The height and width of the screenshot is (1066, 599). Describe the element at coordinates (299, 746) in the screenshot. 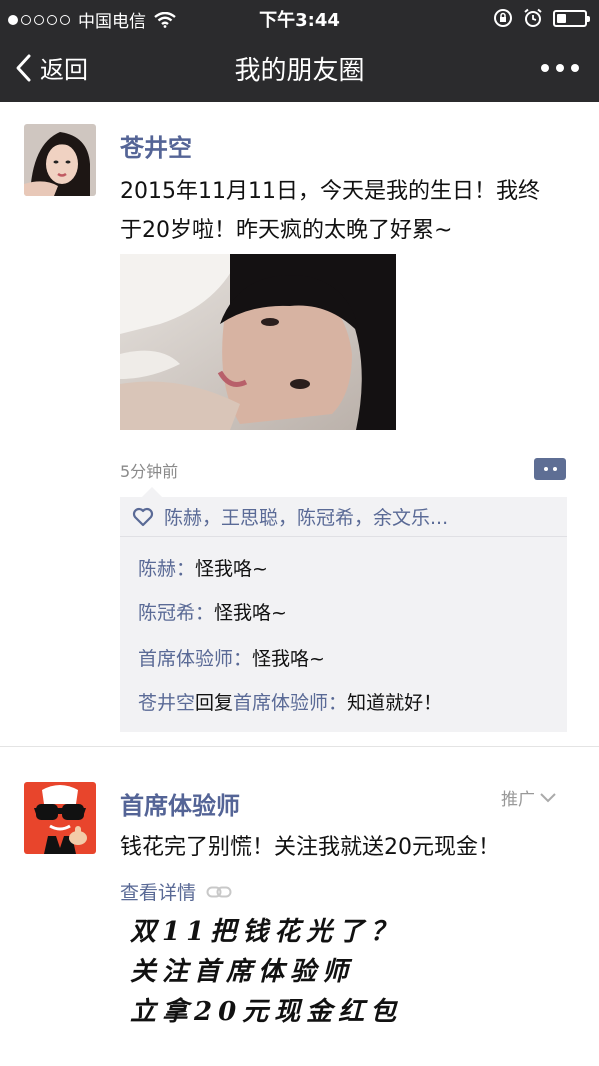

I see `post-divider` at that location.